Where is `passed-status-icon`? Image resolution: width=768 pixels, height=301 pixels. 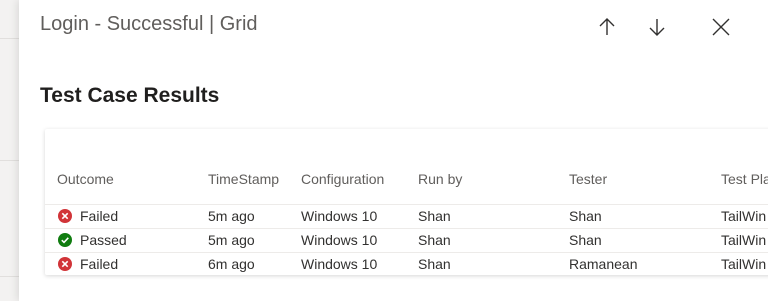 passed-status-icon is located at coordinates (65, 240).